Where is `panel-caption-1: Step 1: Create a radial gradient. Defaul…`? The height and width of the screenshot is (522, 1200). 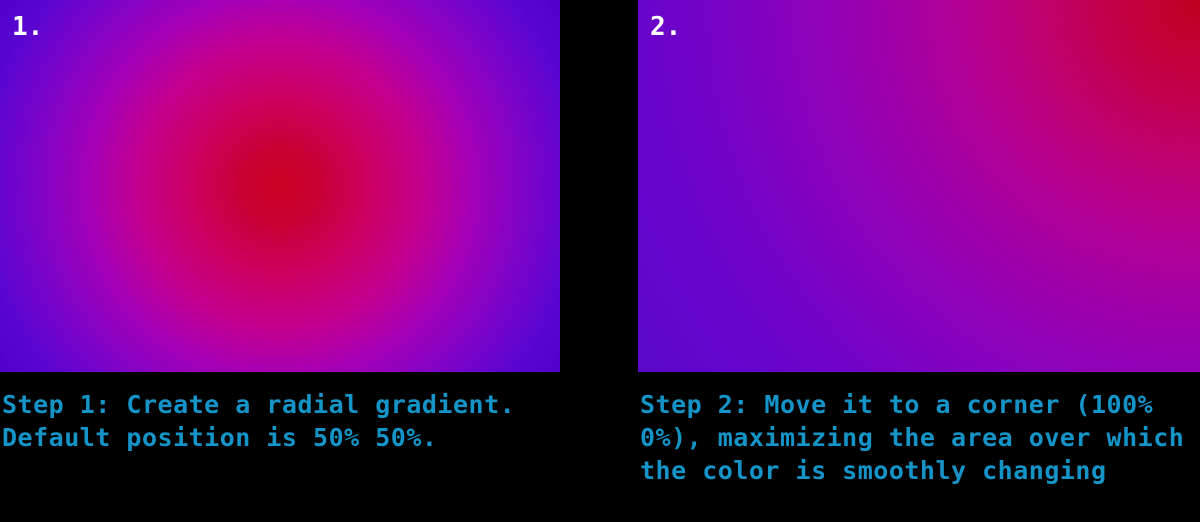
panel-caption-1: Step 1: Create a radial gradient. Defaul… is located at coordinates (266, 421).